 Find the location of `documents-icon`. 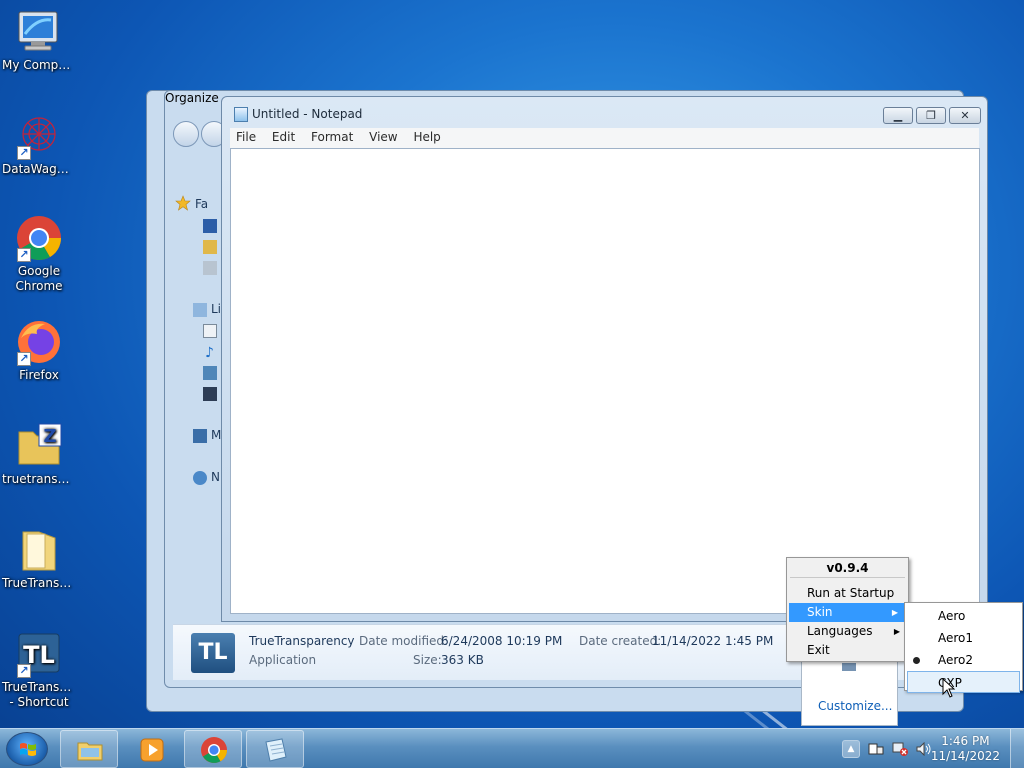

documents-icon is located at coordinates (210, 331).